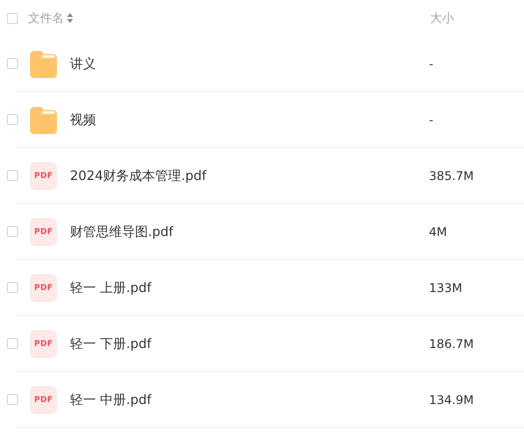 This screenshot has height=444, width=524. I want to click on sort-icon, so click(70, 18).